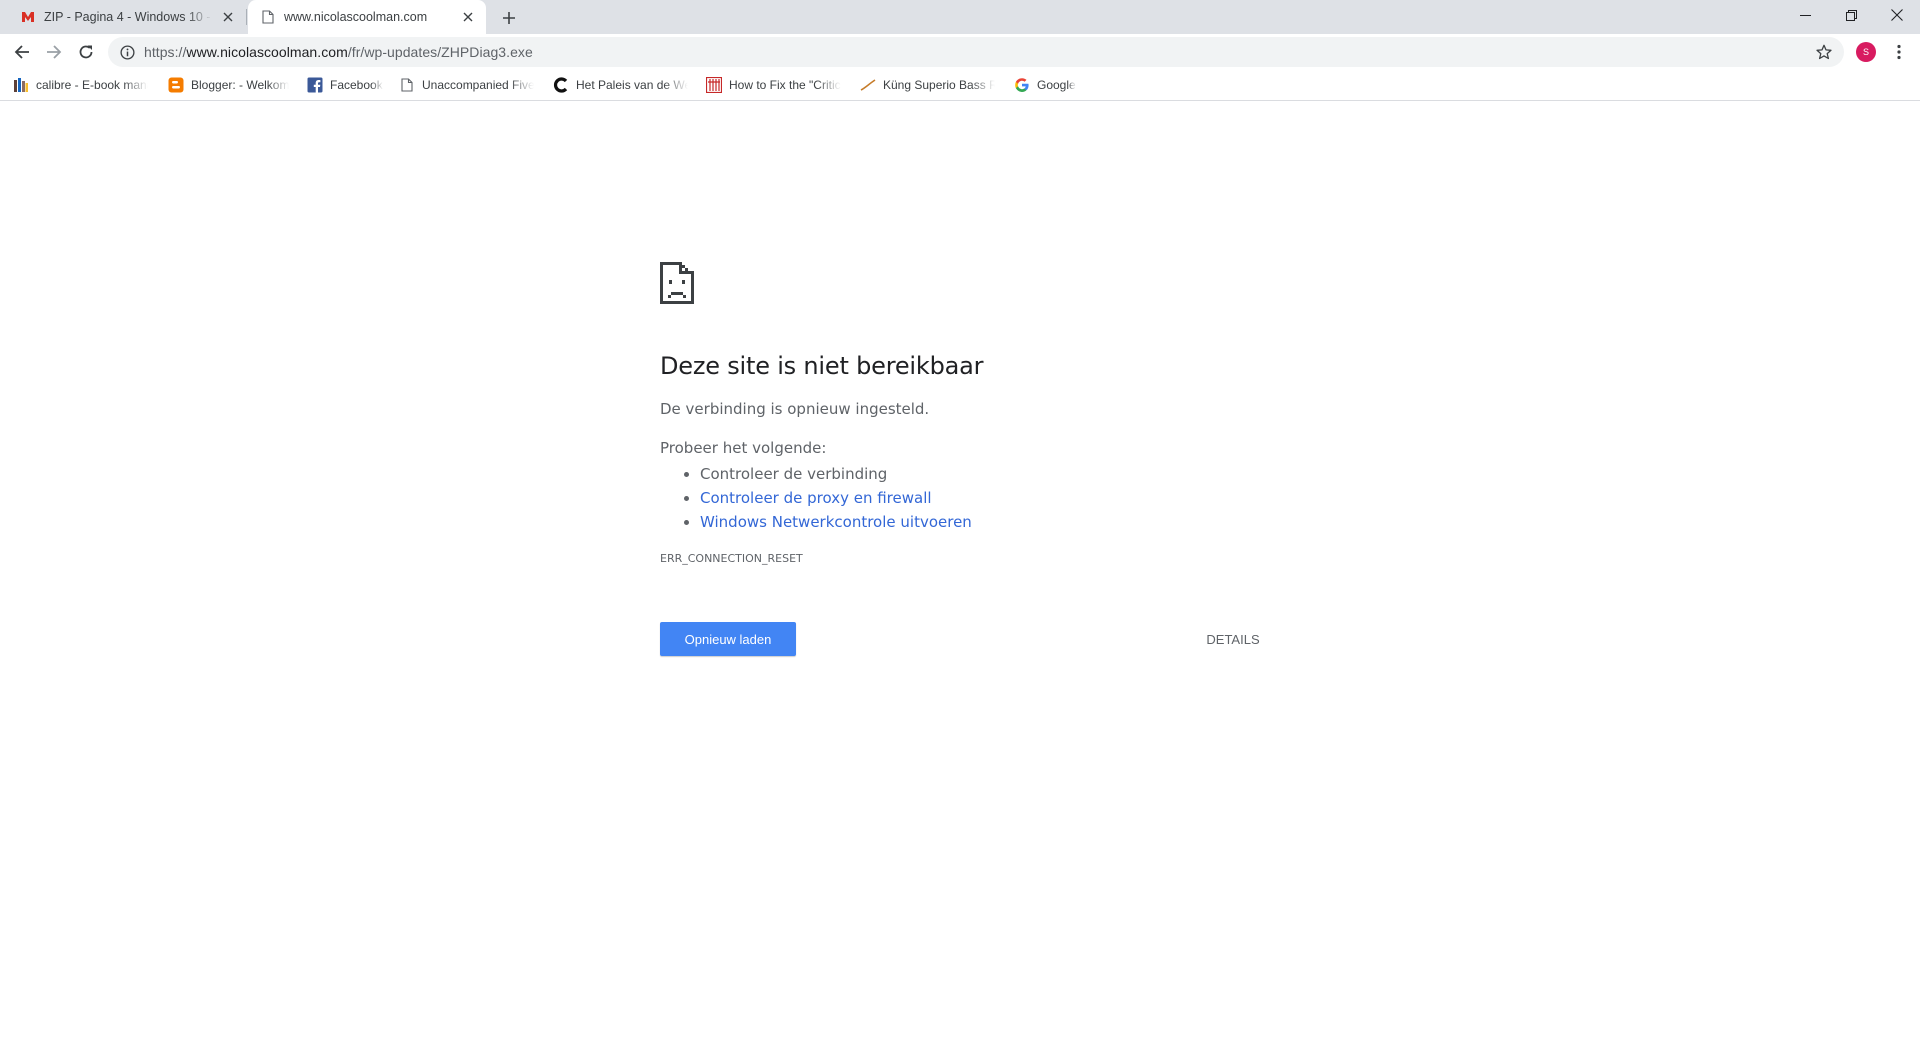  Describe the element at coordinates (868, 85) in the screenshot. I see `stroke-icon` at that location.